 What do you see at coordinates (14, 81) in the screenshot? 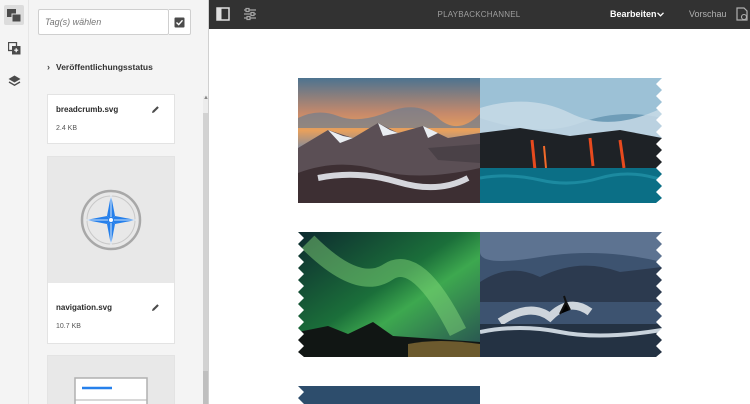
I see `layers-icon` at bounding box center [14, 81].